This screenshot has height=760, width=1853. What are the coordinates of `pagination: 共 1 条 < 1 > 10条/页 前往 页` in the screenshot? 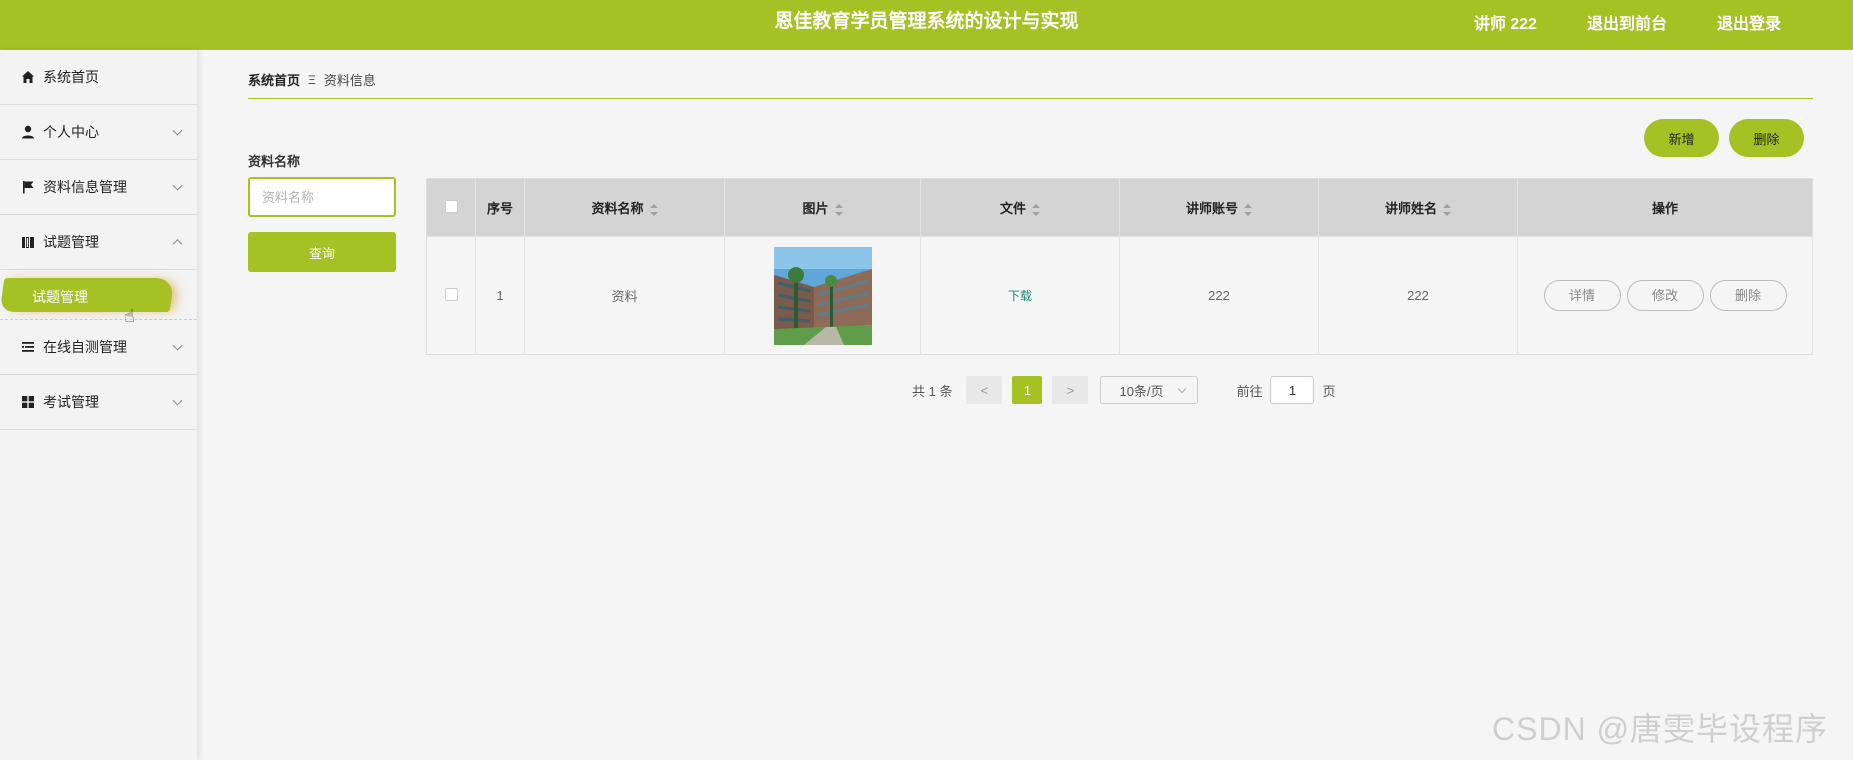 It's located at (1124, 390).